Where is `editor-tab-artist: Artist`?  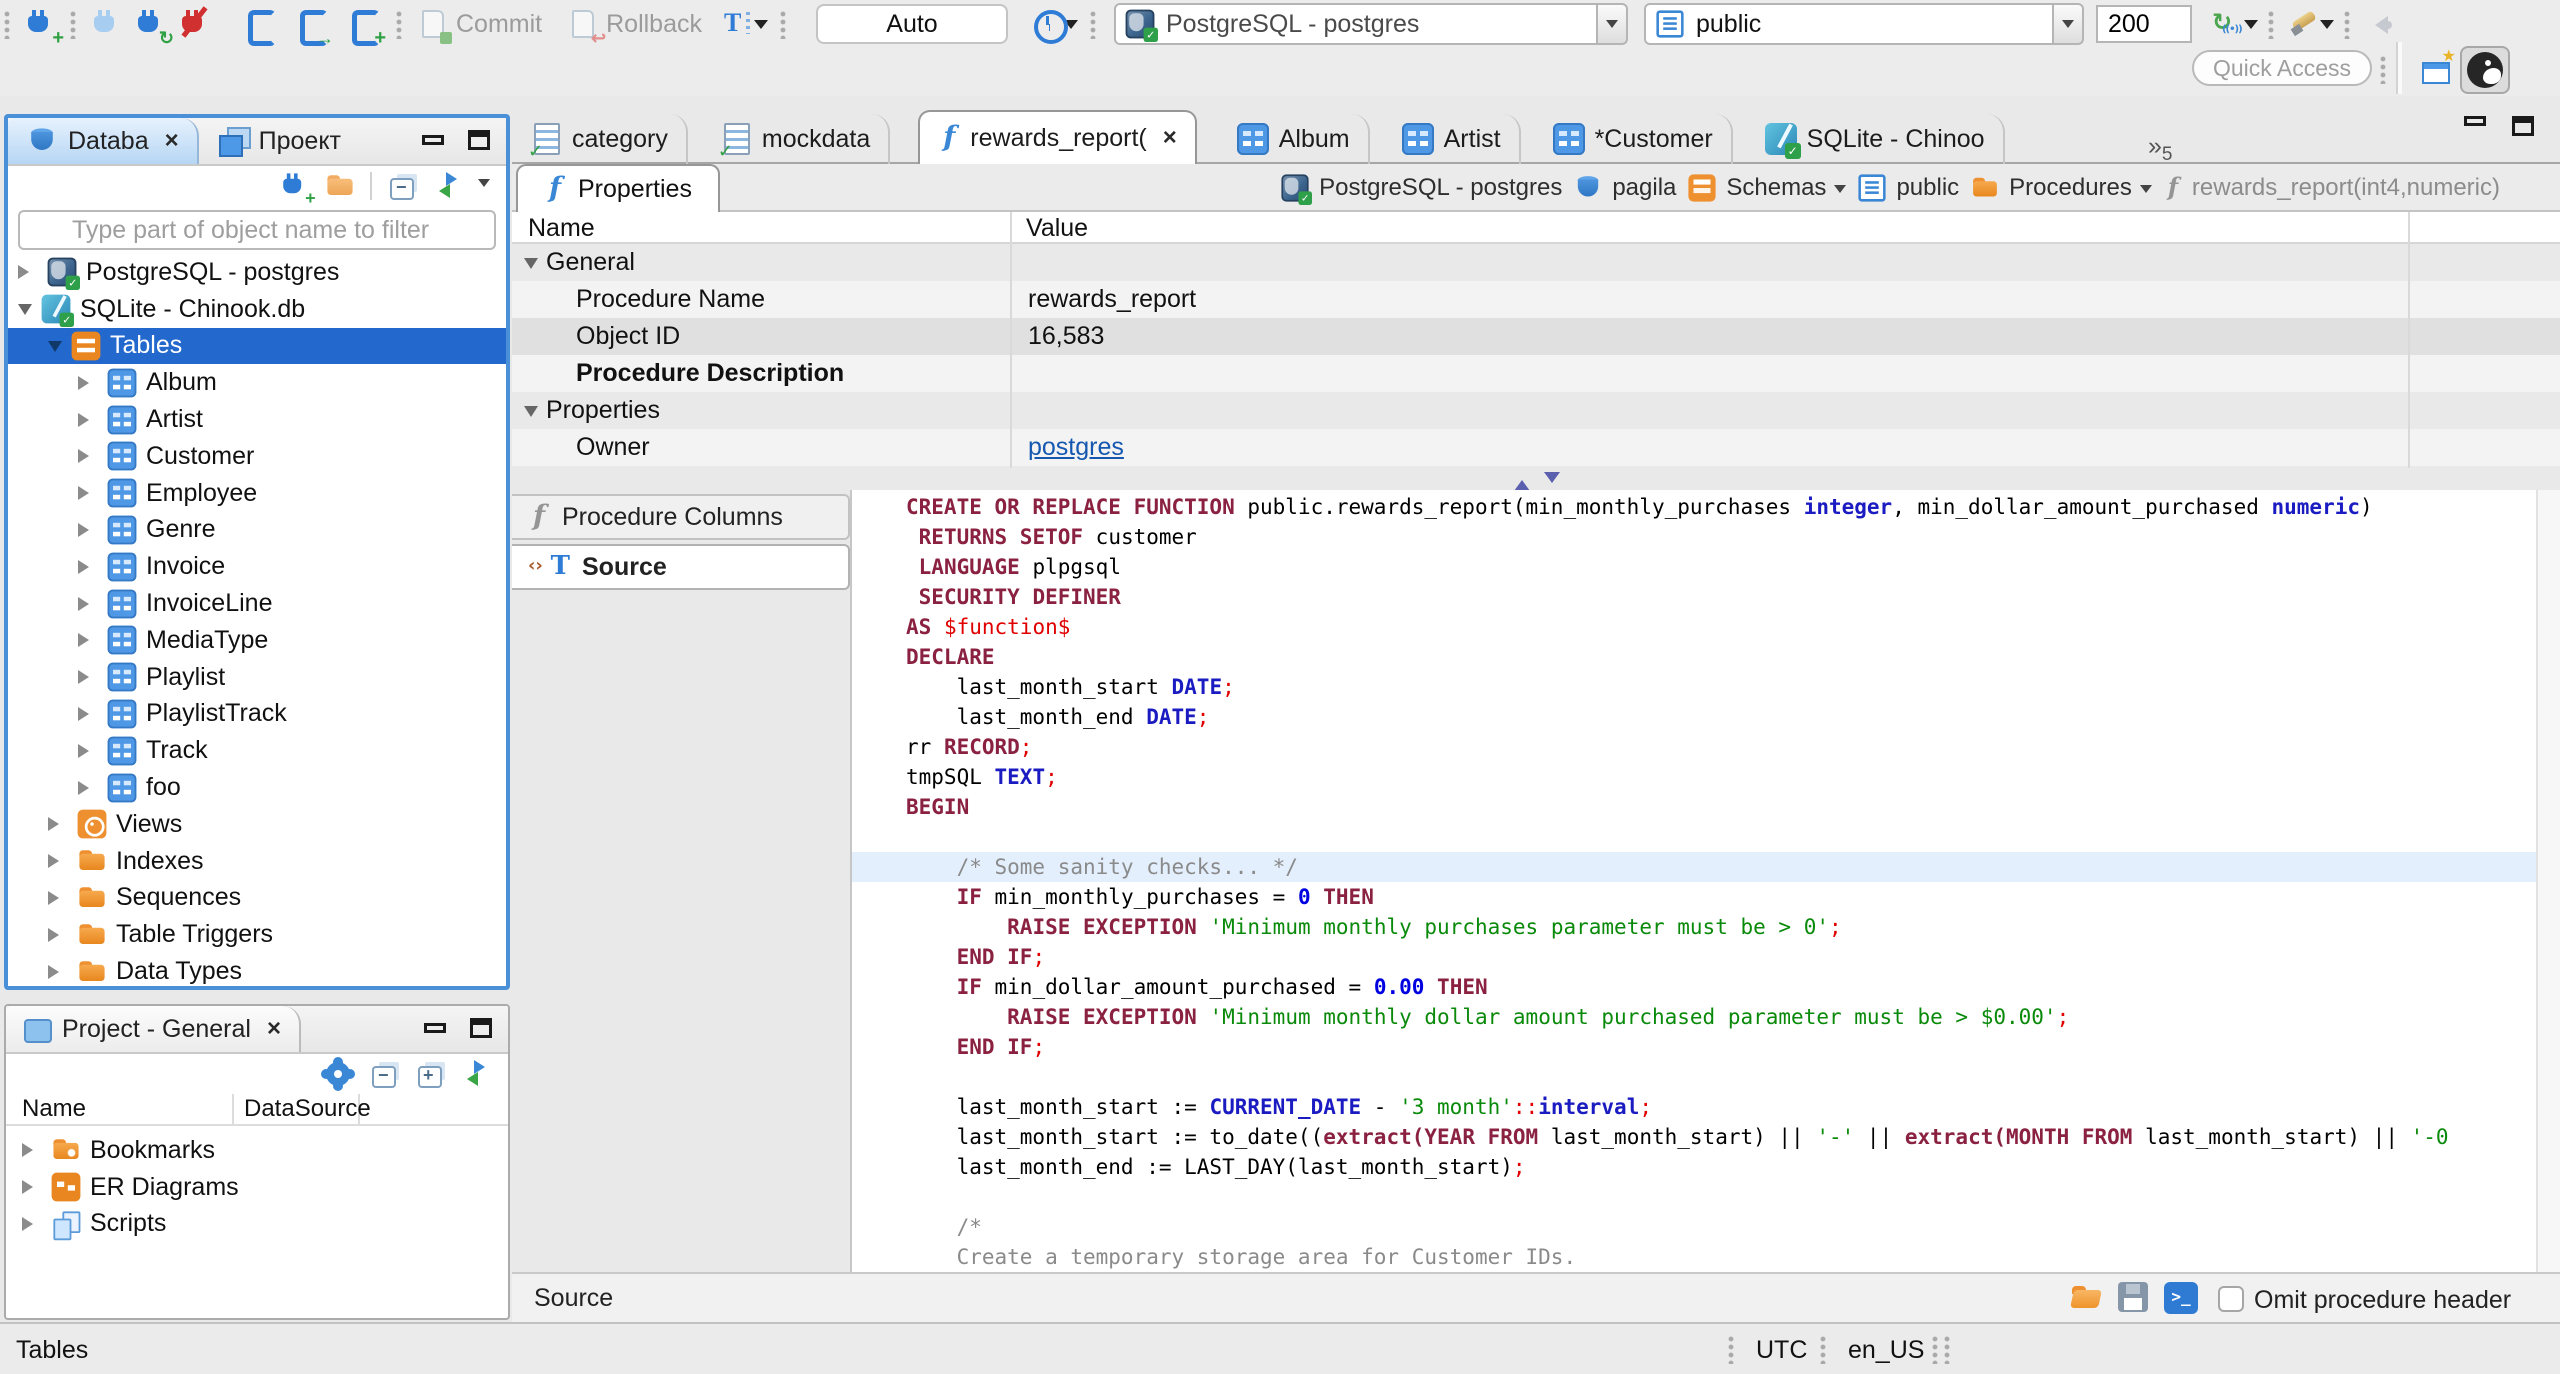 editor-tab-artist: Artist is located at coordinates (1452, 139).